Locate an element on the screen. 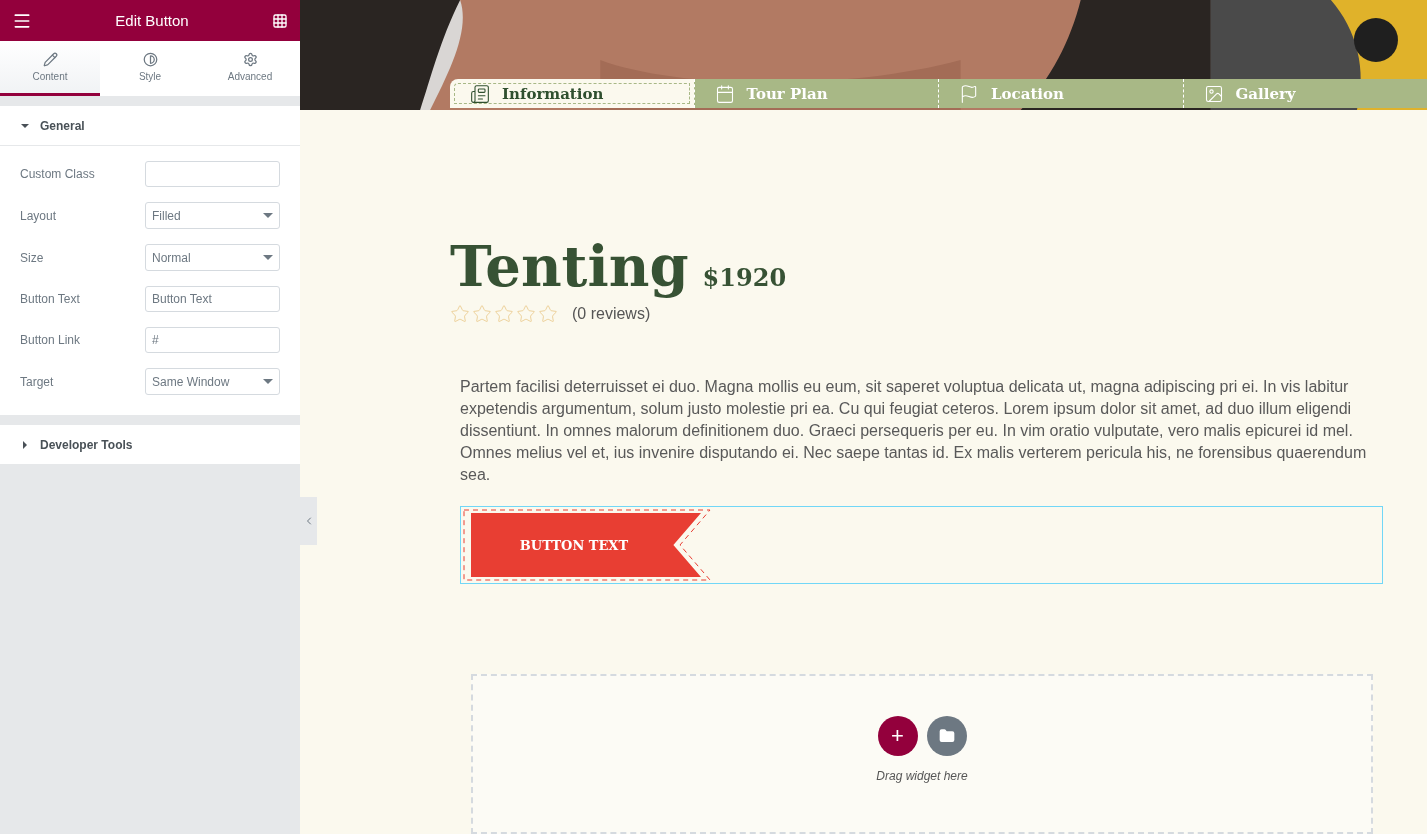 This screenshot has height=834, width=1427. select-field: Same Window is located at coordinates (212, 381).